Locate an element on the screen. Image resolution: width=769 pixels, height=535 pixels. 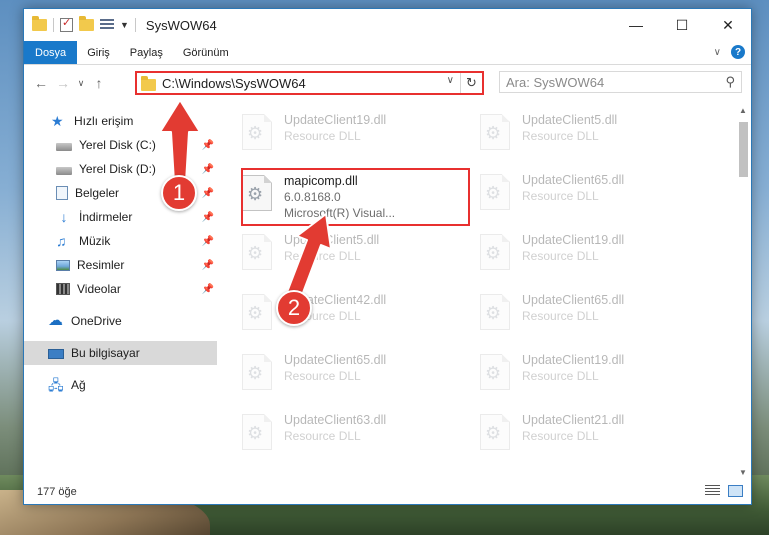
pictures-icon is located at coordinates (63, 265).